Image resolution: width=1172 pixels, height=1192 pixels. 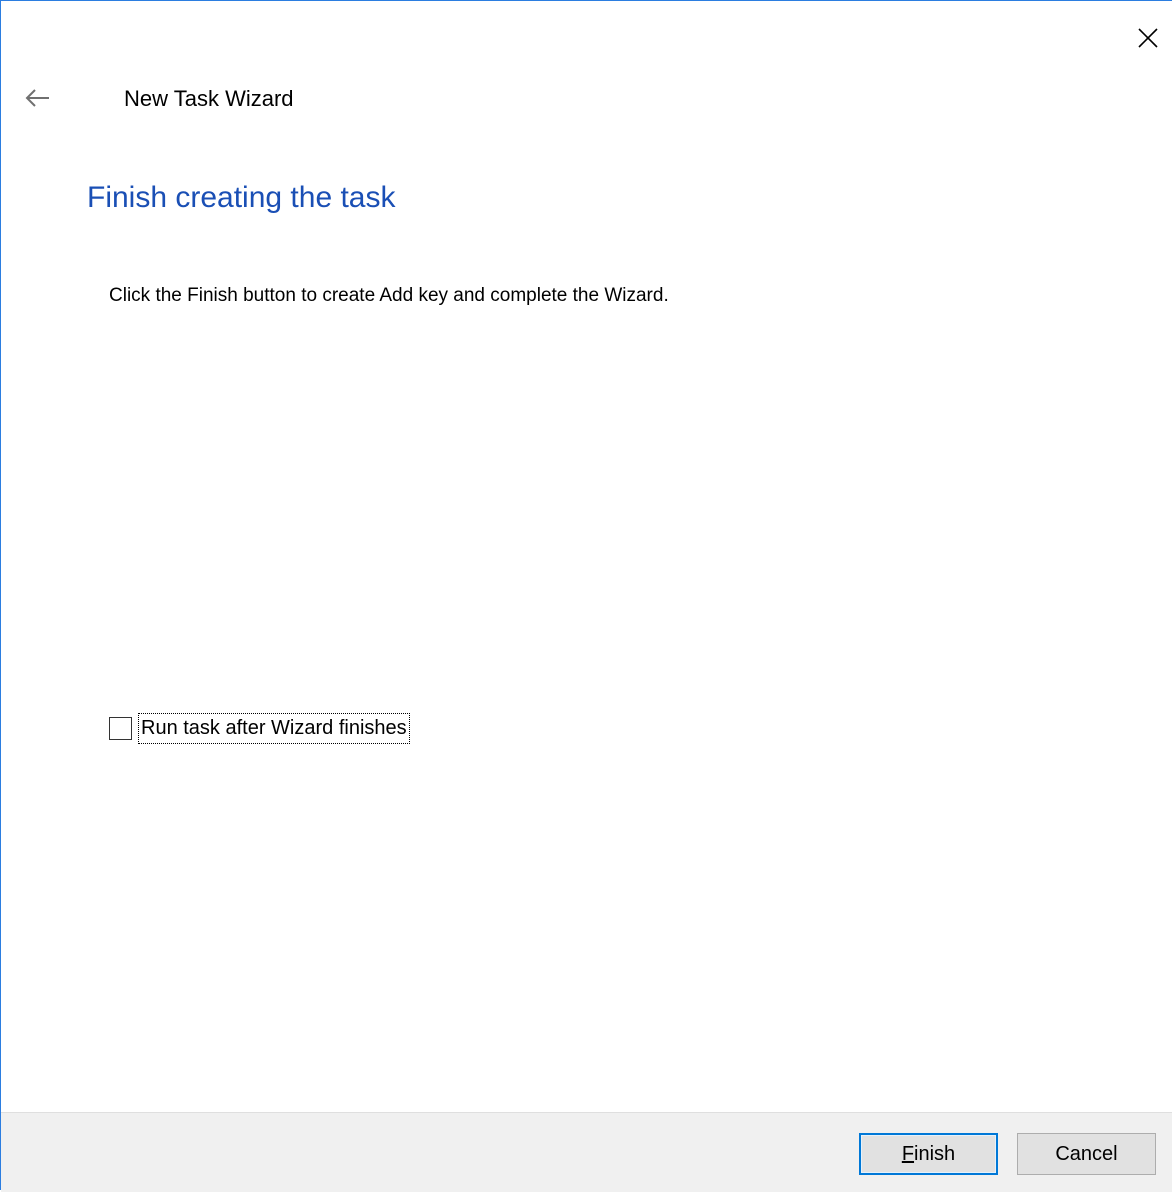 I want to click on run-after-checkbox-row: Run task after Wizard finishes, so click(x=259, y=728).